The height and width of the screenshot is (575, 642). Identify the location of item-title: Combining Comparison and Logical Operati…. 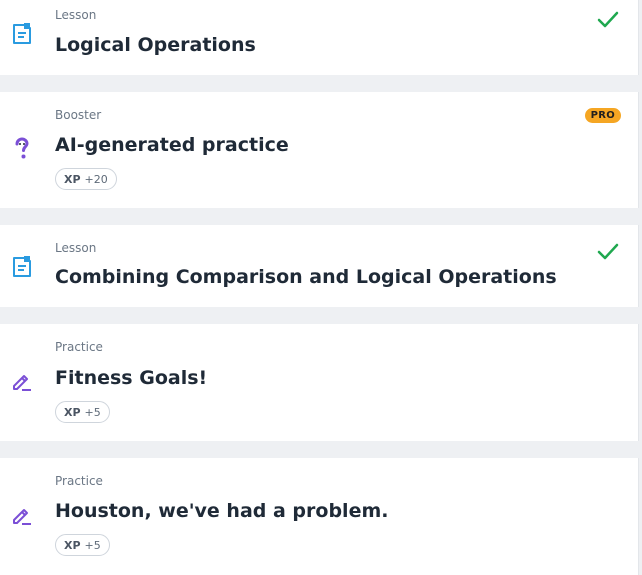
(306, 277).